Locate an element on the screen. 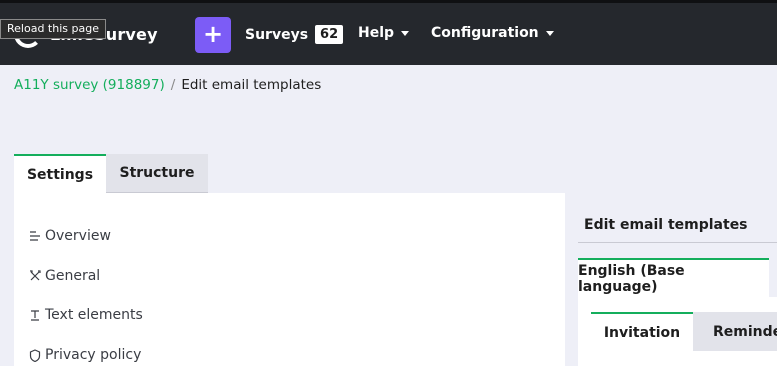 The image size is (777, 366). menu-item-label: Text elements is located at coordinates (94, 315).